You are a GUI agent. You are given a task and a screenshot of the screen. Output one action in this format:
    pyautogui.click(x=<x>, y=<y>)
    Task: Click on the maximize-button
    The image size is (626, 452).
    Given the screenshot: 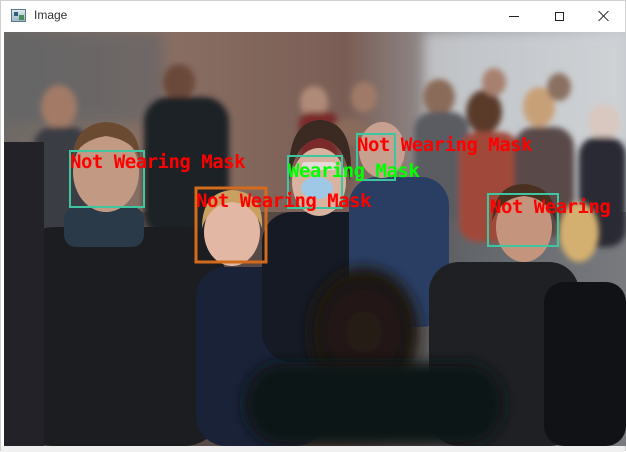 What is the action you would take?
    pyautogui.click(x=559, y=16)
    